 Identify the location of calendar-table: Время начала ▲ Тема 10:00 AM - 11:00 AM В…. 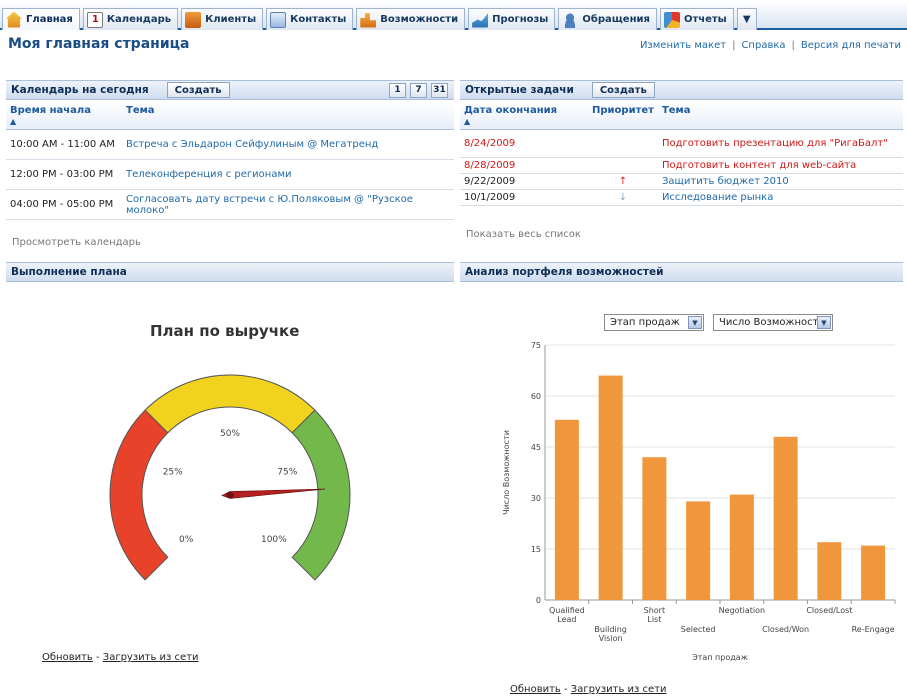
(230, 161).